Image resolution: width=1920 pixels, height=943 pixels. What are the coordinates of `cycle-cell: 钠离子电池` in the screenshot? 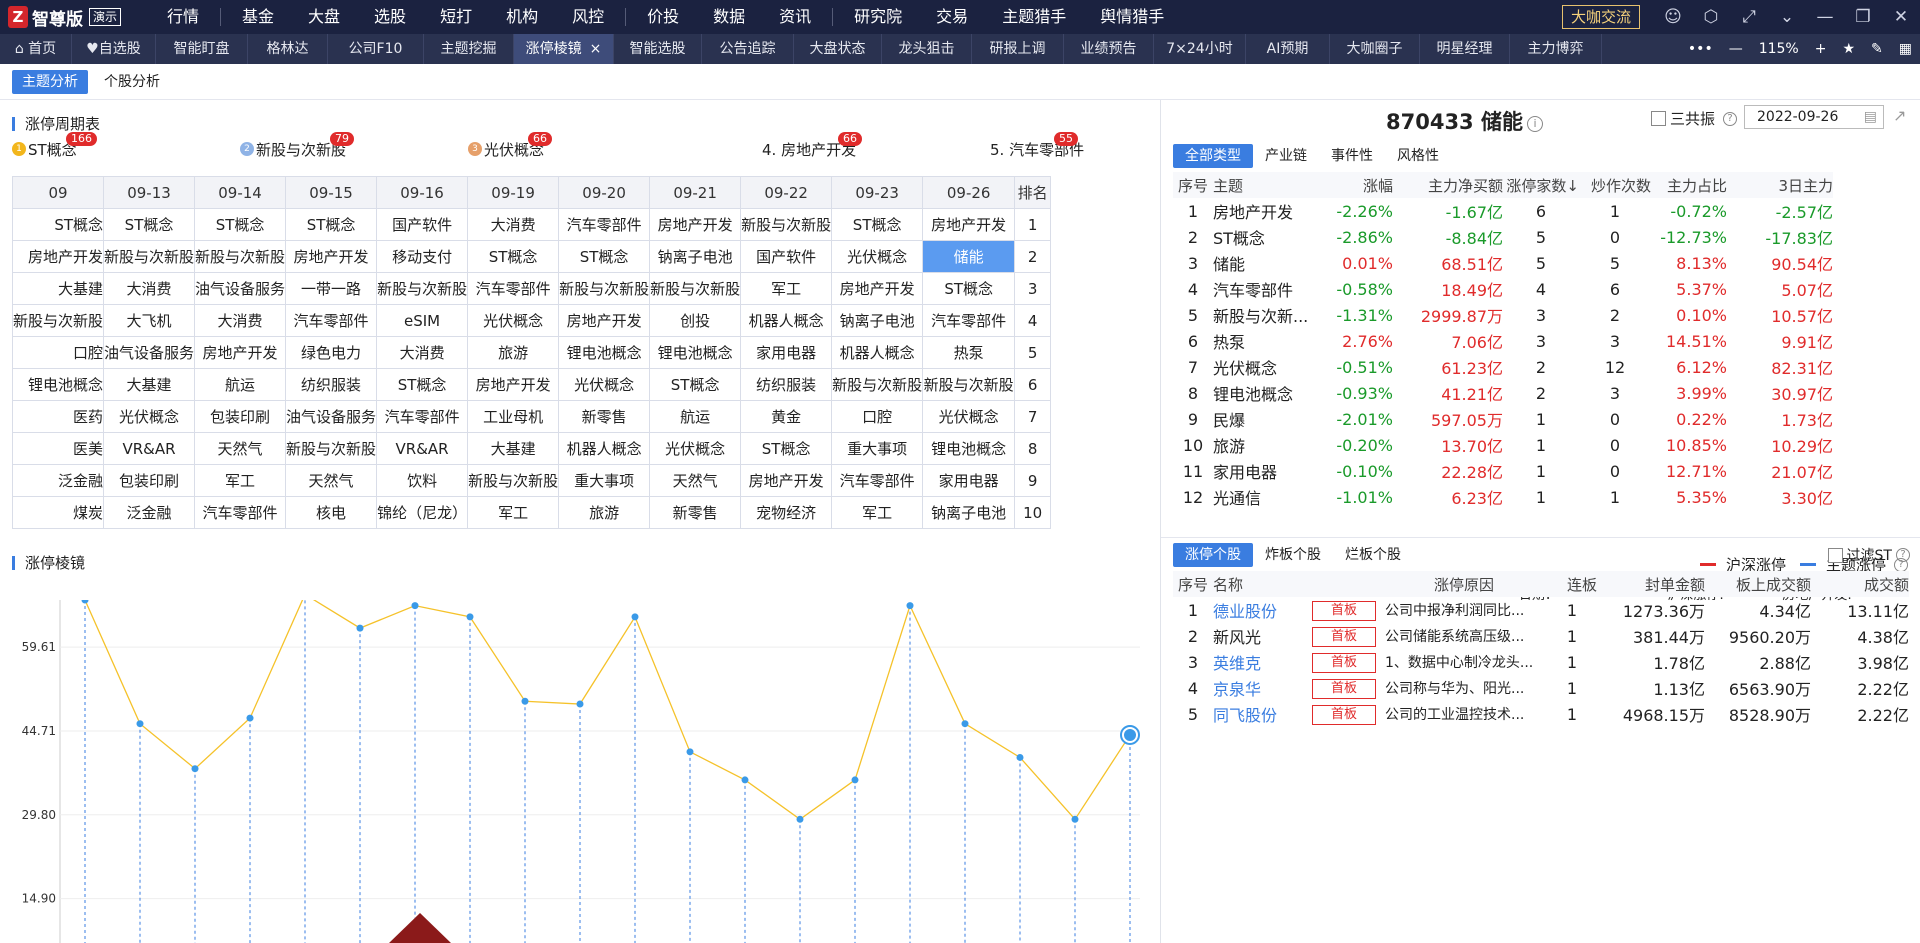 It's located at (877, 320).